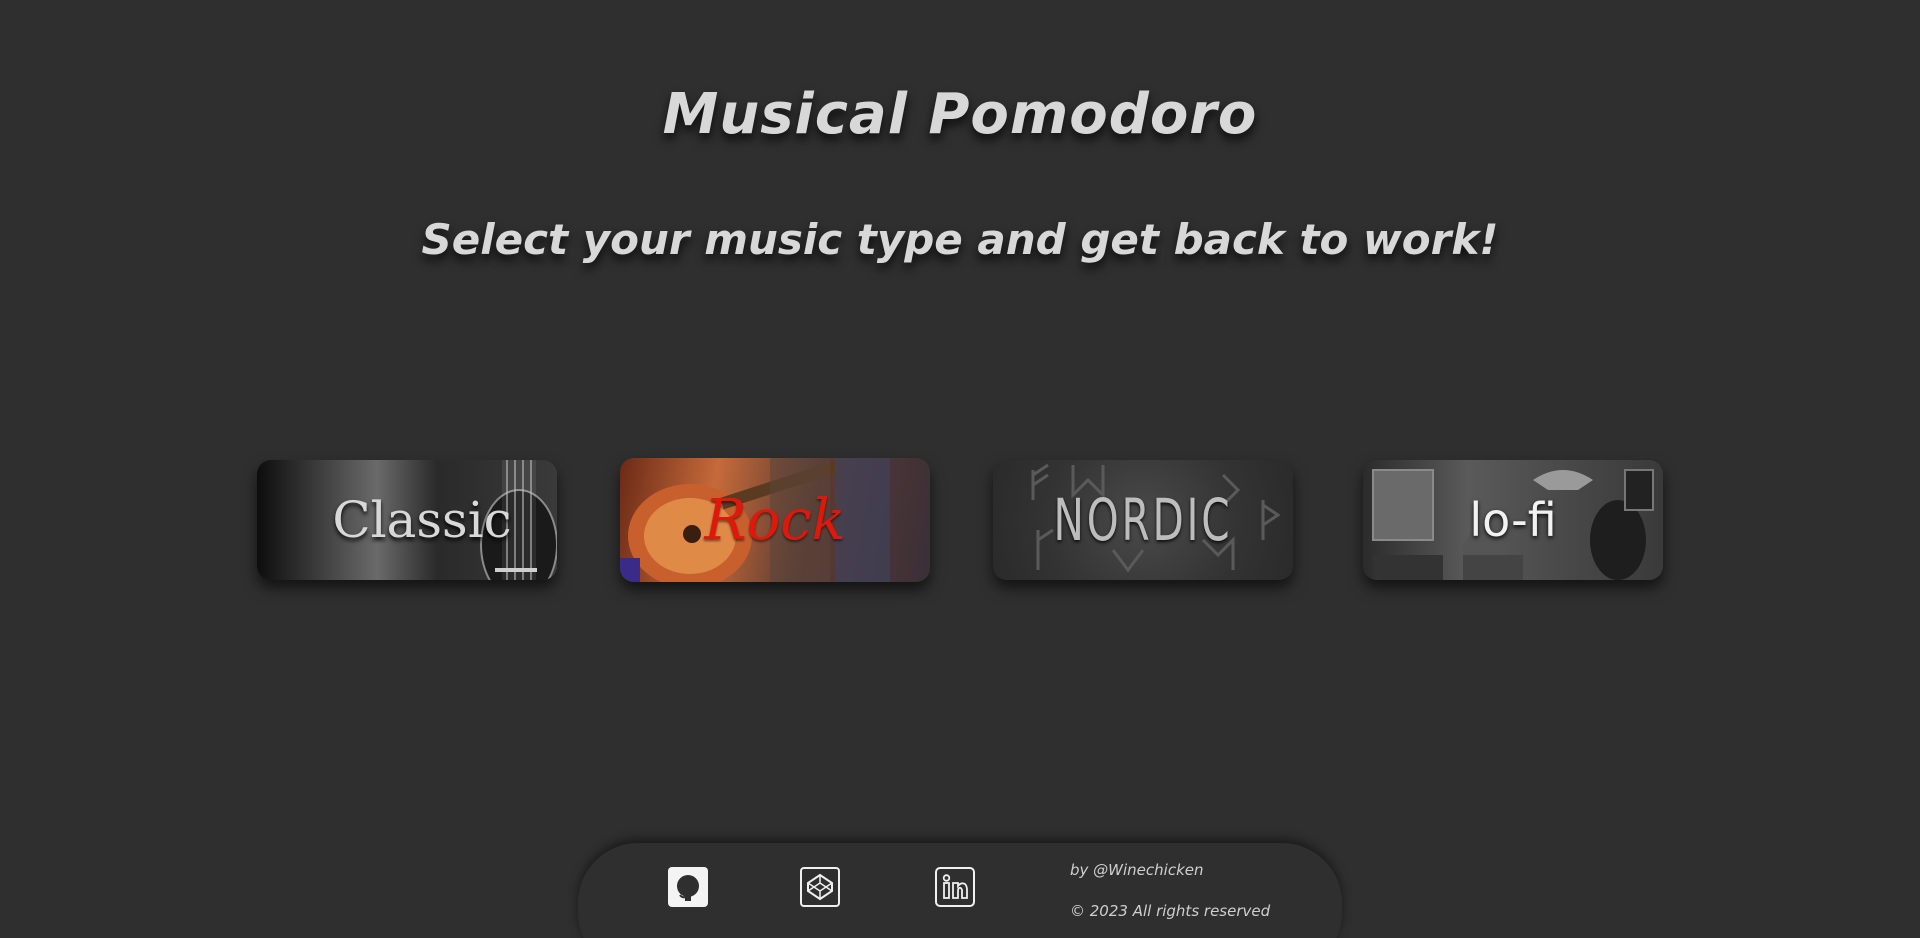 This screenshot has height=938, width=1920. I want to click on music-card-rock: Rock, so click(775, 520).